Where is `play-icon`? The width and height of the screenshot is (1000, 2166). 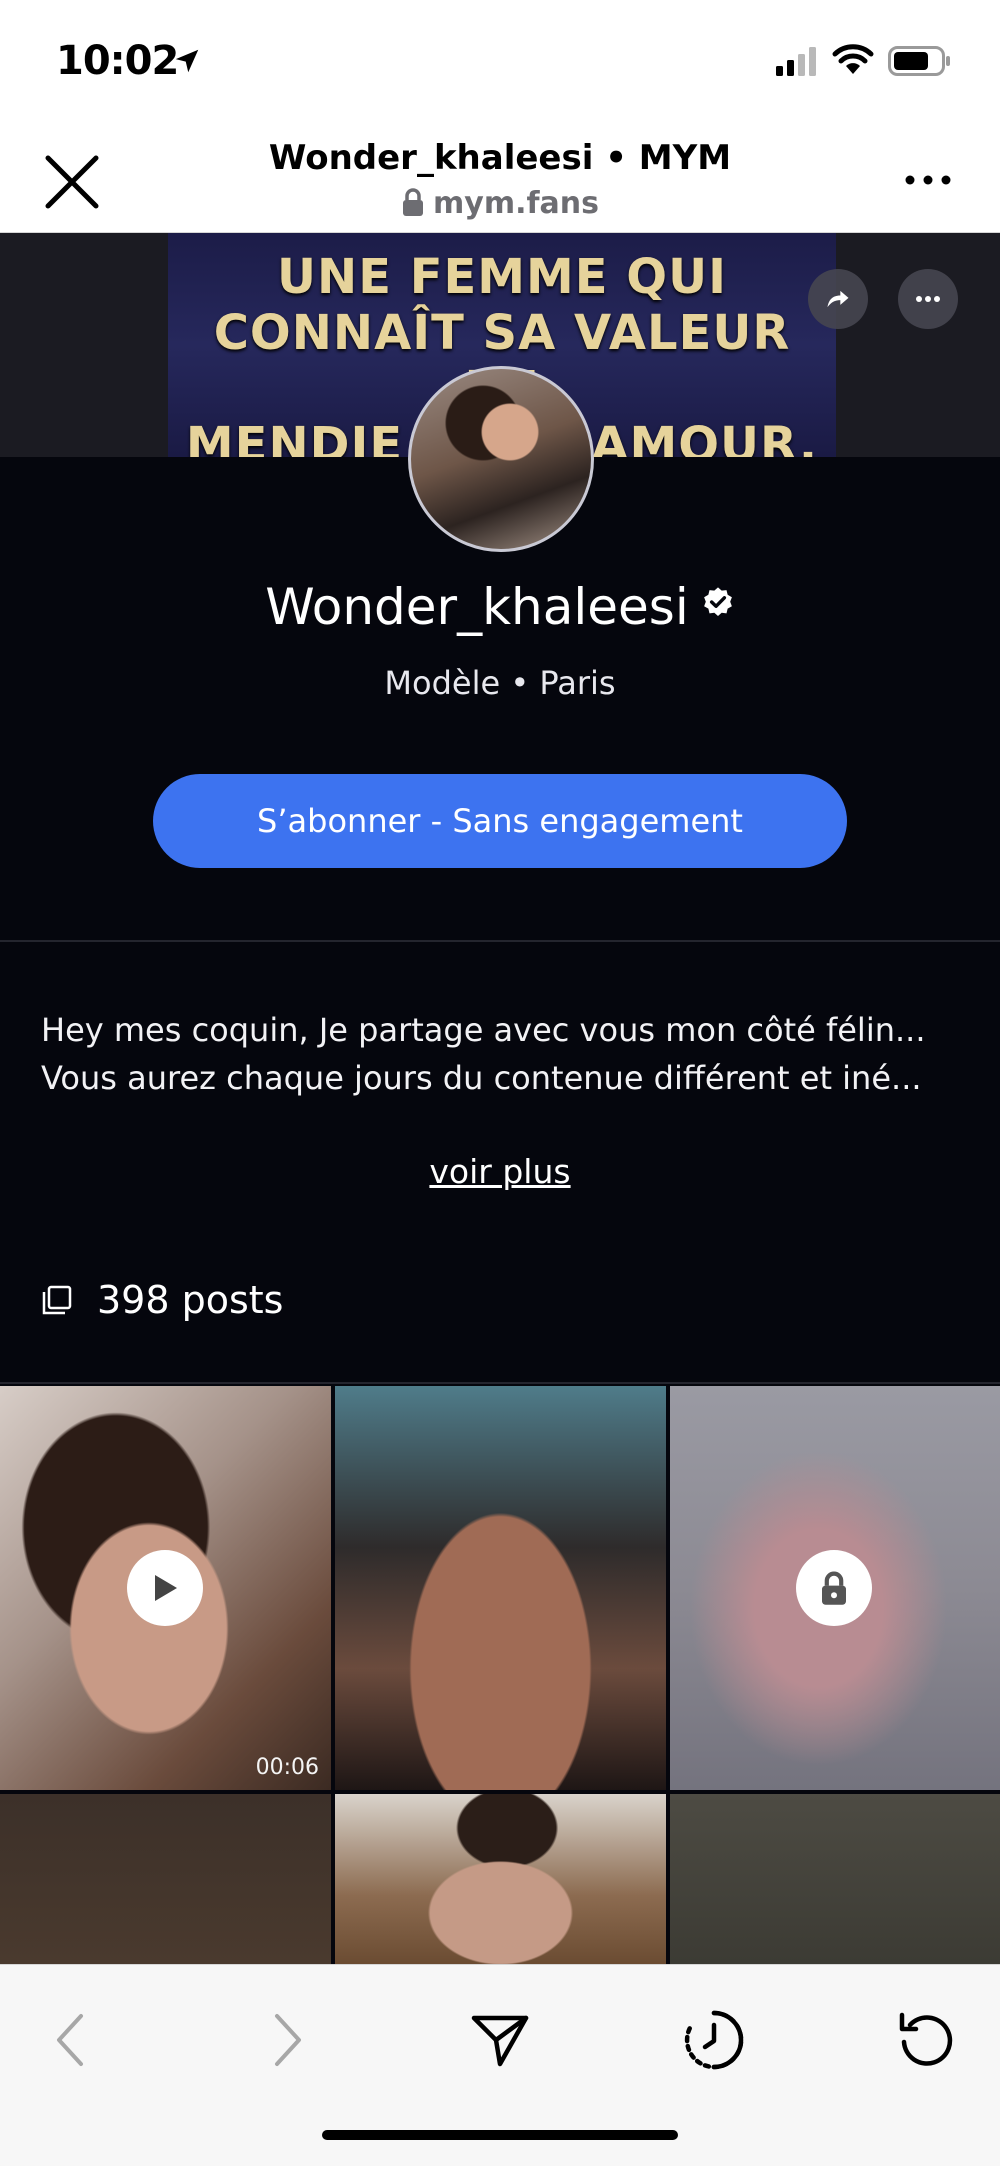 play-icon is located at coordinates (166, 1588).